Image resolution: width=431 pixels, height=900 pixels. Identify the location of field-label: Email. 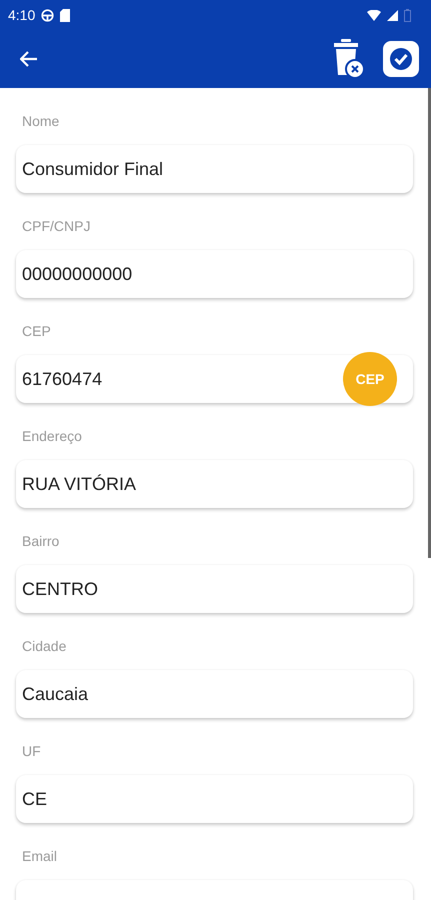
(39, 856).